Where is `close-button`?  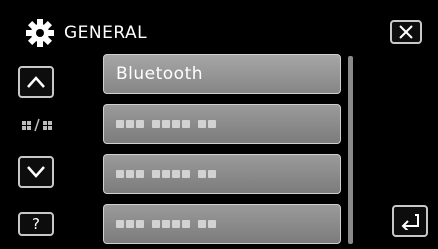
close-button is located at coordinates (406, 32).